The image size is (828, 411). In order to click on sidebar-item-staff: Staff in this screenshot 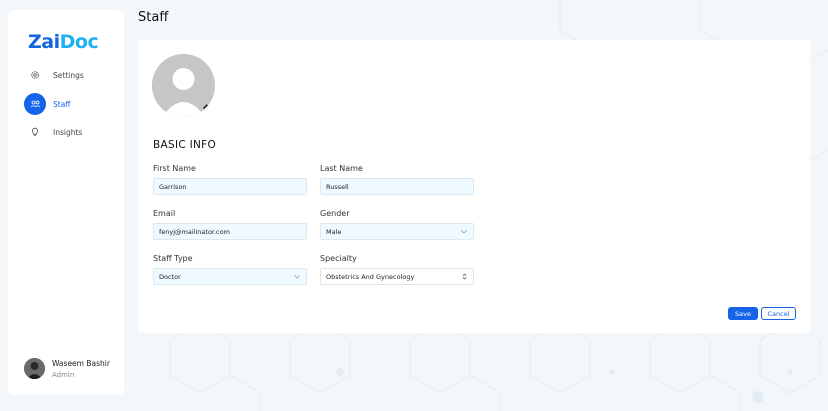, I will do `click(67, 104)`.